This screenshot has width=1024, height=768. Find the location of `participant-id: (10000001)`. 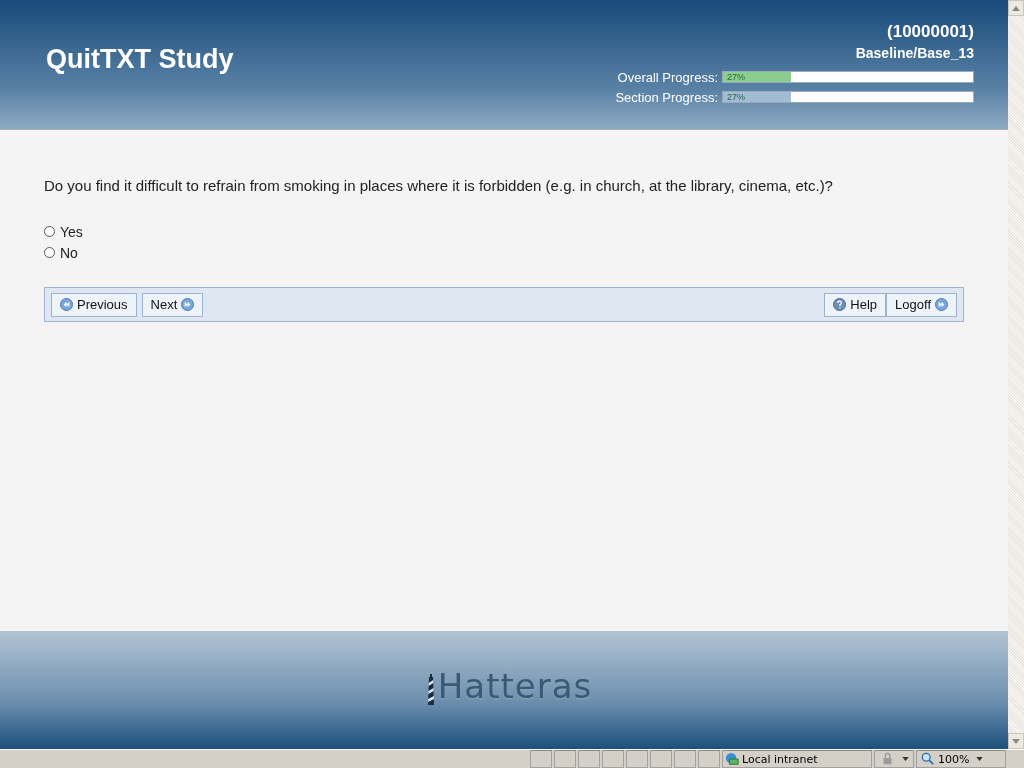

participant-id: (10000001) is located at coordinates (930, 32).